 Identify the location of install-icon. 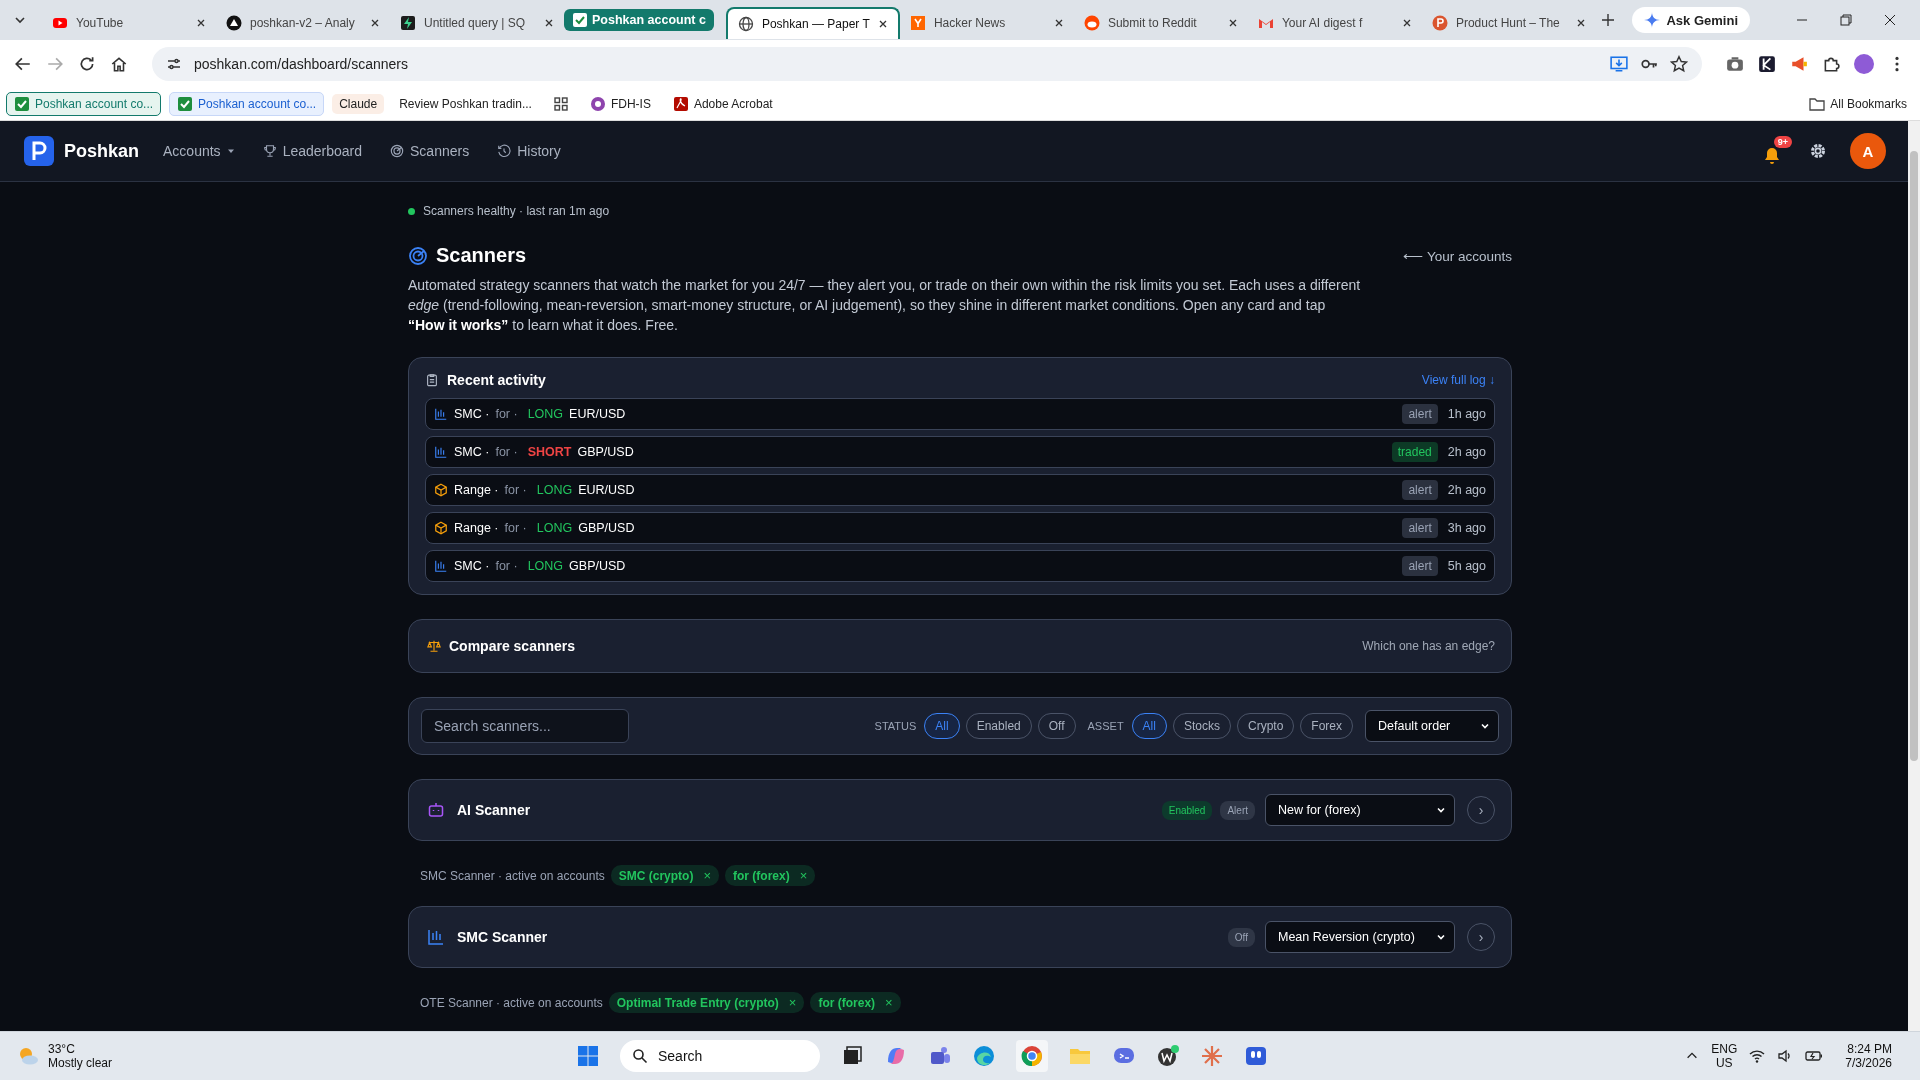
(1619, 64).